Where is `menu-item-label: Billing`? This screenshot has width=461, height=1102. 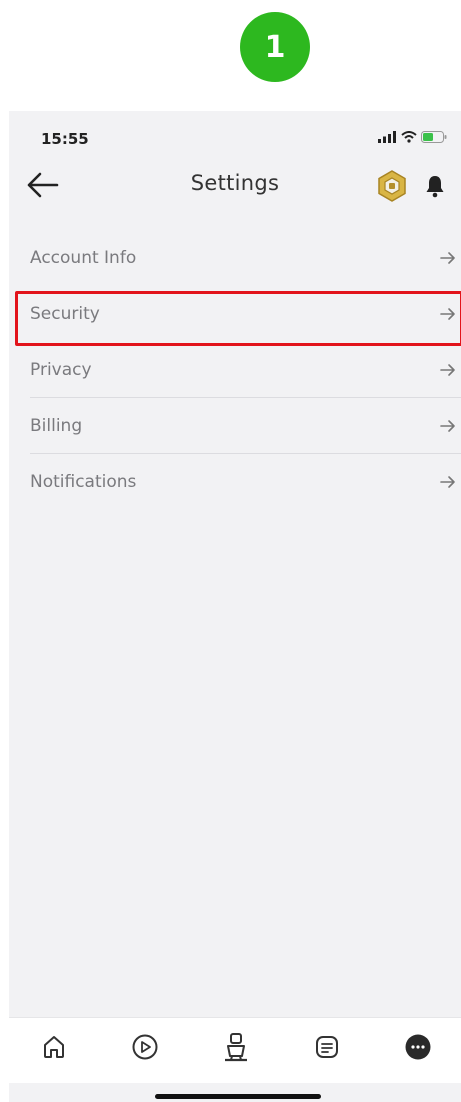
menu-item-label: Billing is located at coordinates (56, 426).